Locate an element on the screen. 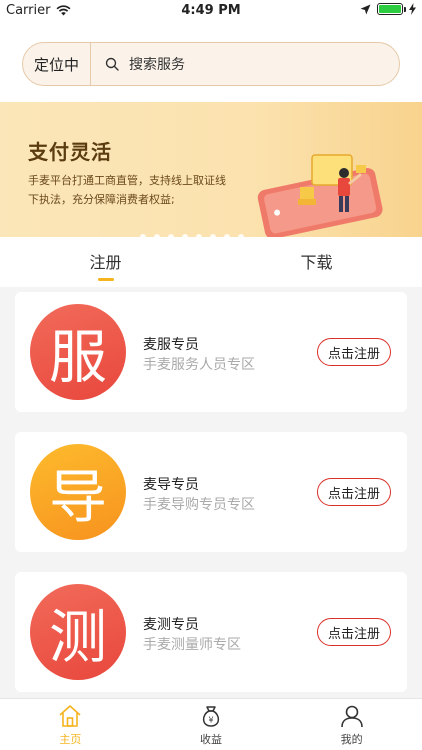 The width and height of the screenshot is (422, 750). search-input: 搜索服务 is located at coordinates (157, 64).